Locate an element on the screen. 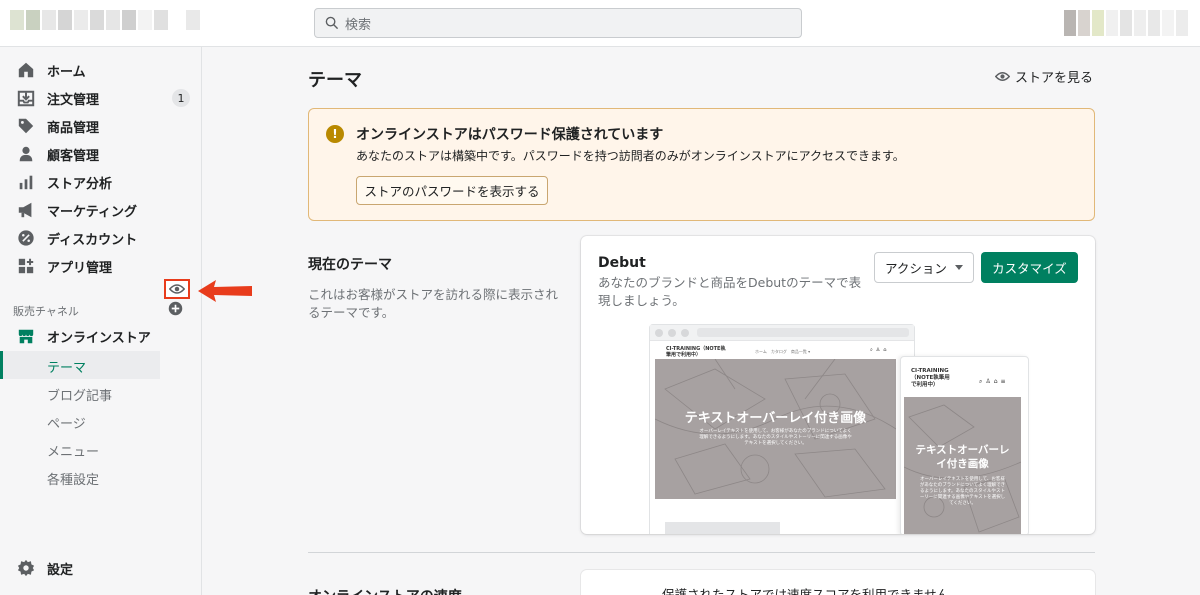 Image resolution: width=1200 pixels, height=595 pixels. orders-count-badge: 1 is located at coordinates (181, 98).